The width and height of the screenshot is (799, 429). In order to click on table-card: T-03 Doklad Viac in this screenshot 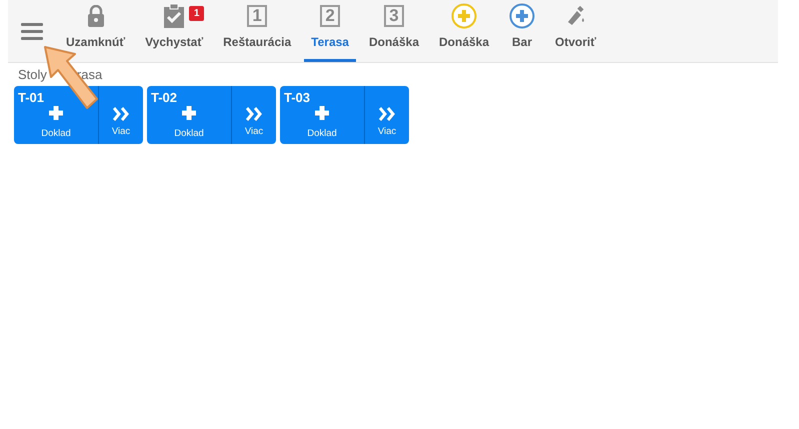, I will do `click(344, 115)`.